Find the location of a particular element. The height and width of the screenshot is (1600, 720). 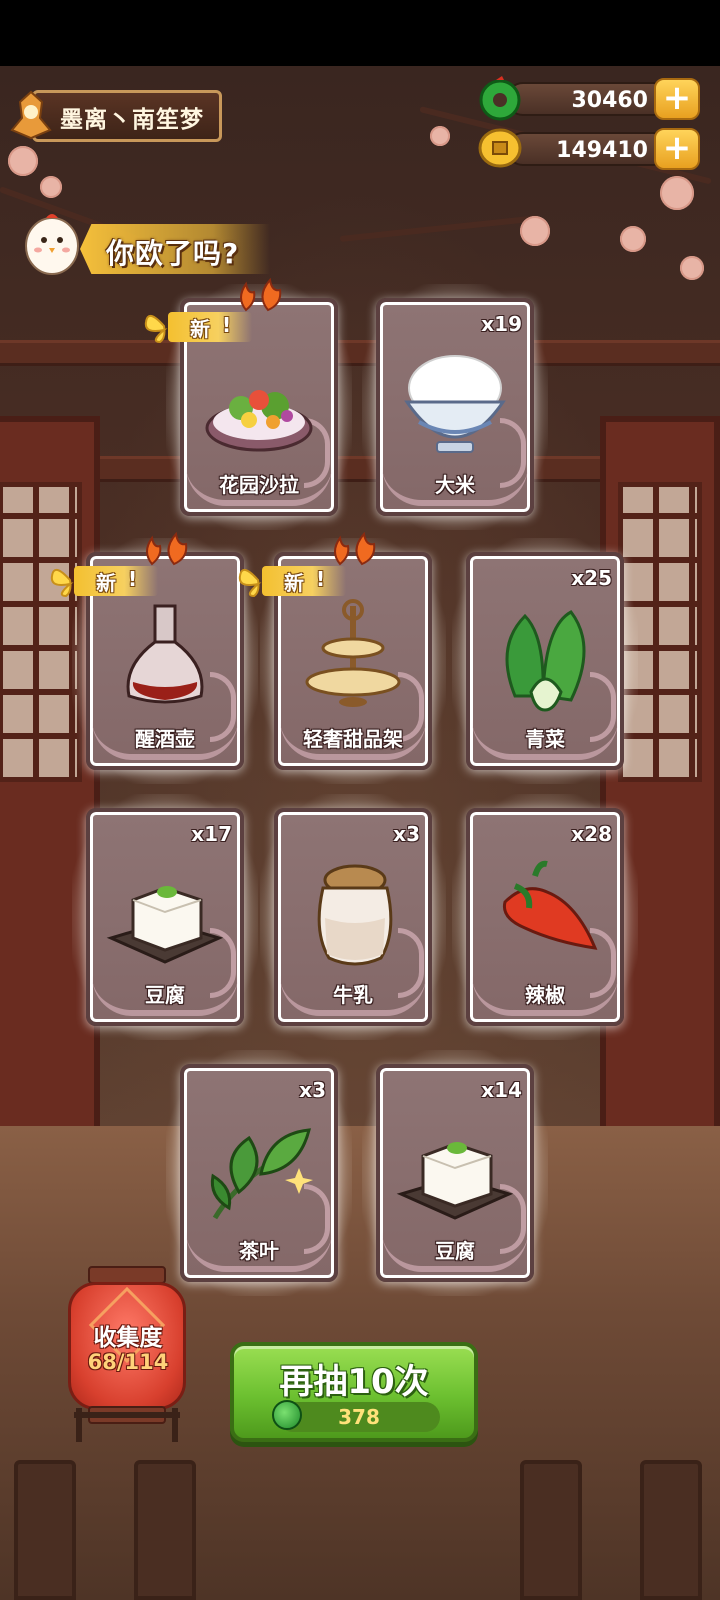

item-card: x17 豆腐 is located at coordinates (165, 917).